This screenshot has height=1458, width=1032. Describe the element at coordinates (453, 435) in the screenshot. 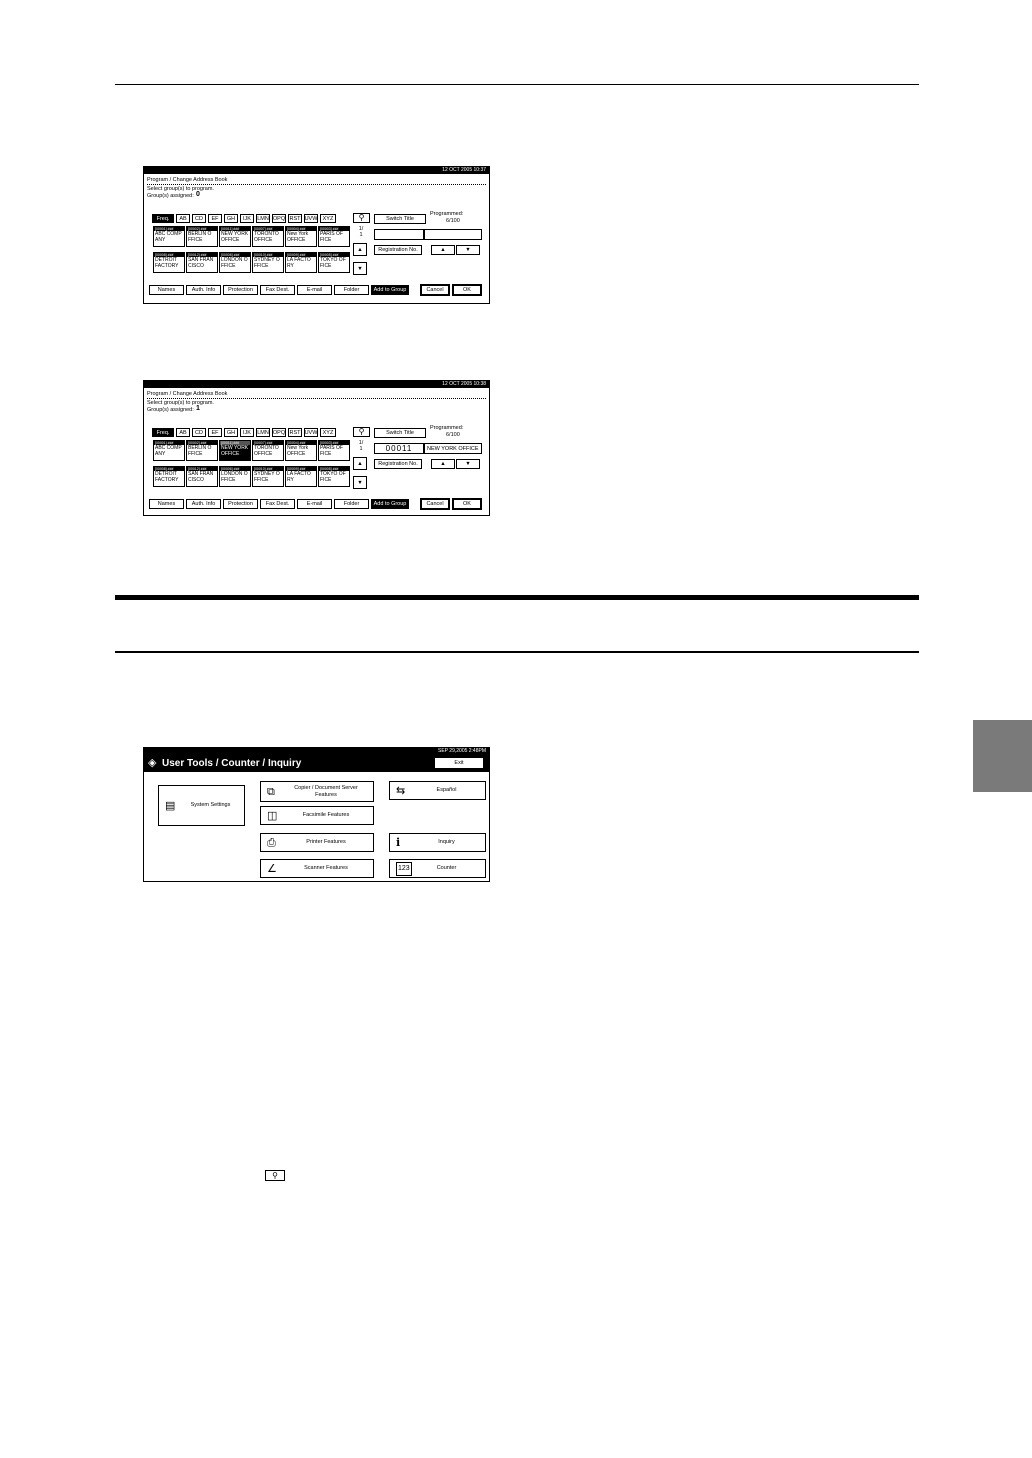

I see `programmed-count: 6/100` at that location.